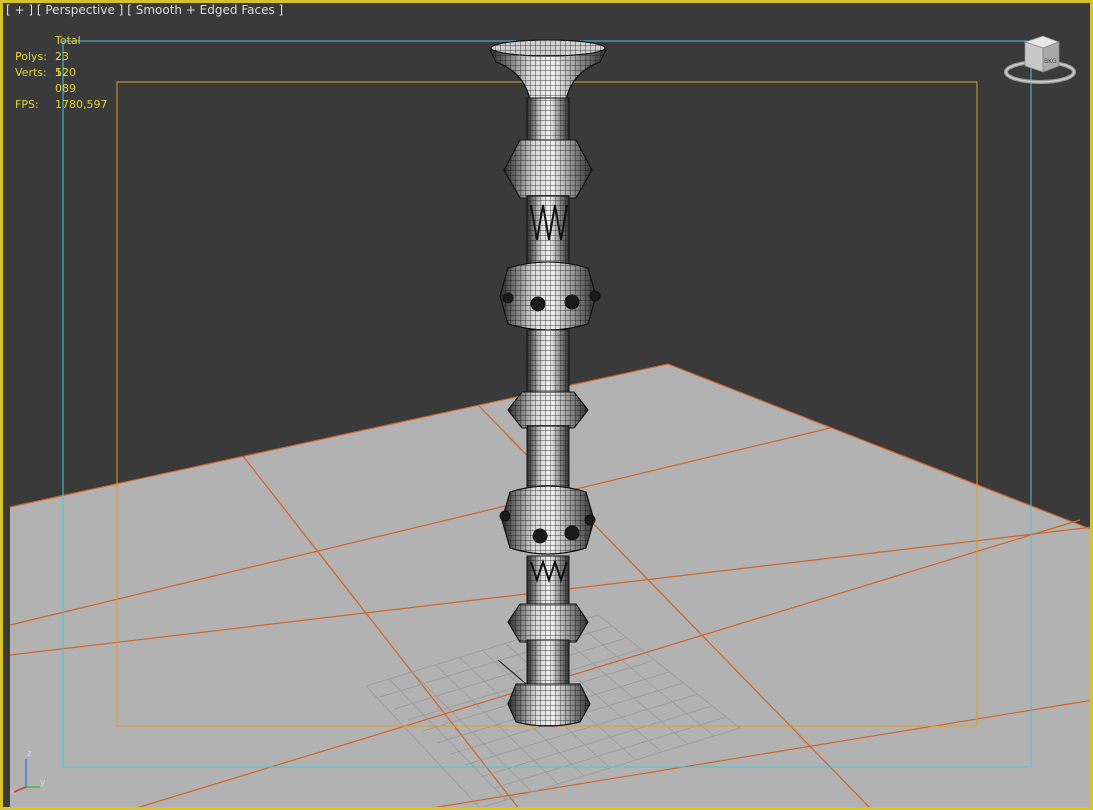 This screenshot has height=810, width=1093. What do you see at coordinates (65, 80) in the screenshot?
I see `verts-value: 12 089` at bounding box center [65, 80].